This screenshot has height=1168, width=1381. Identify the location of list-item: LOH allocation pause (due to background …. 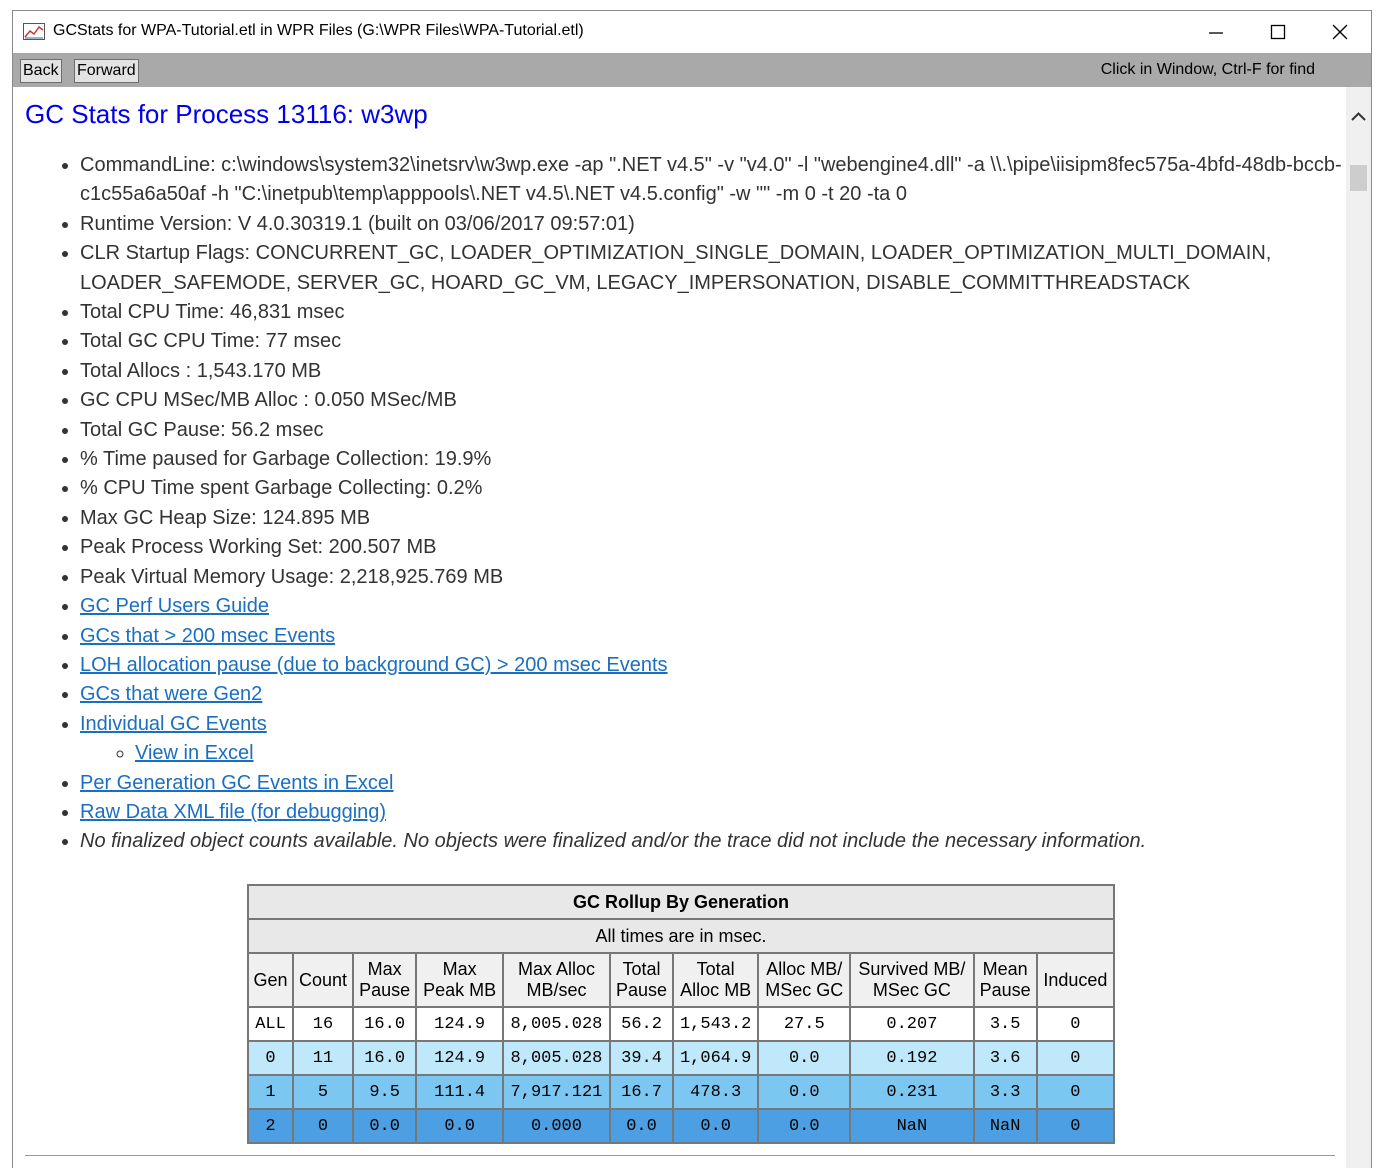
(713, 665).